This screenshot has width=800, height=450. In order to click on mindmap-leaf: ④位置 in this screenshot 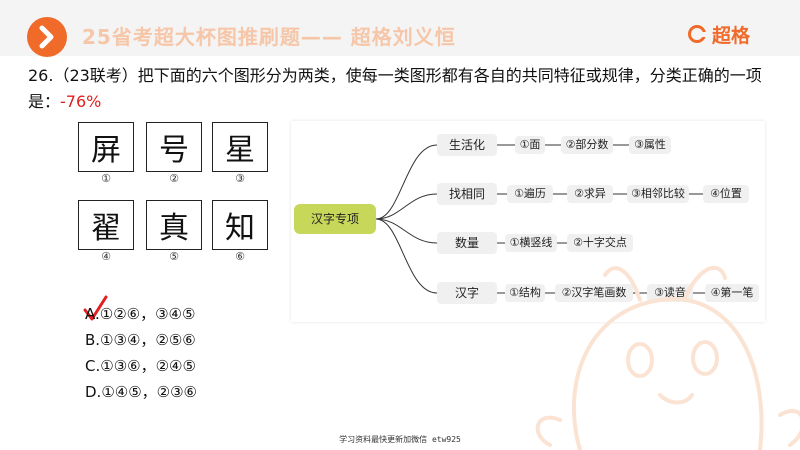, I will do `click(726, 194)`.